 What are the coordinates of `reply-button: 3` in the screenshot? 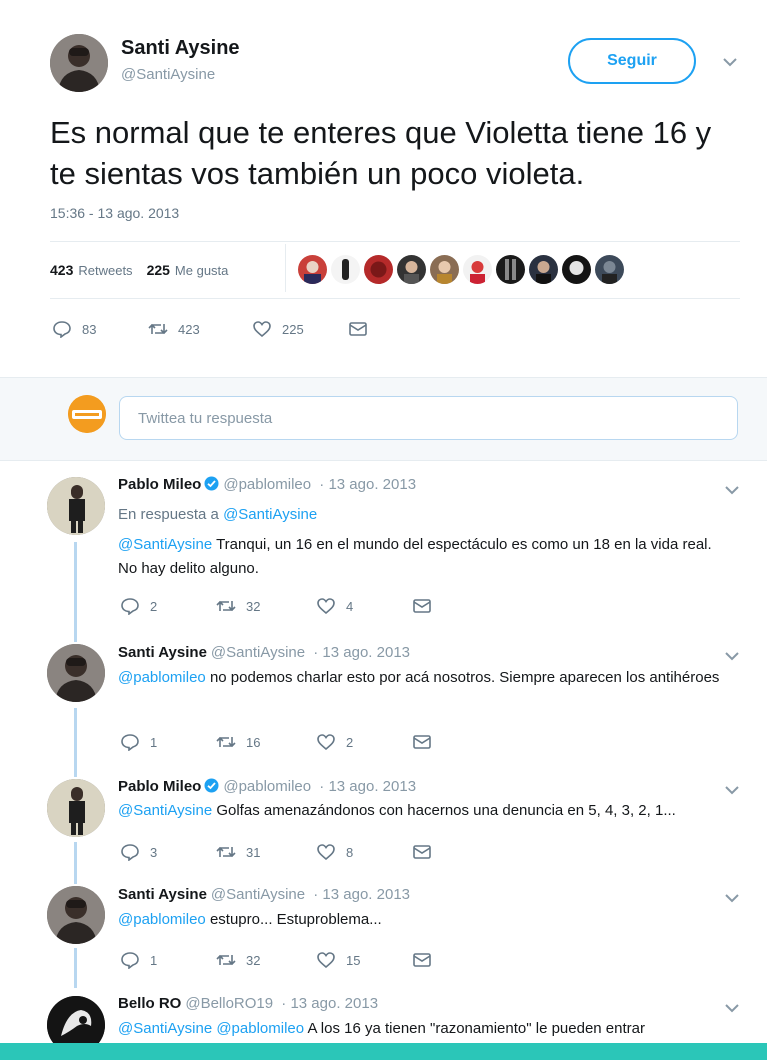 It's located at (168, 852).